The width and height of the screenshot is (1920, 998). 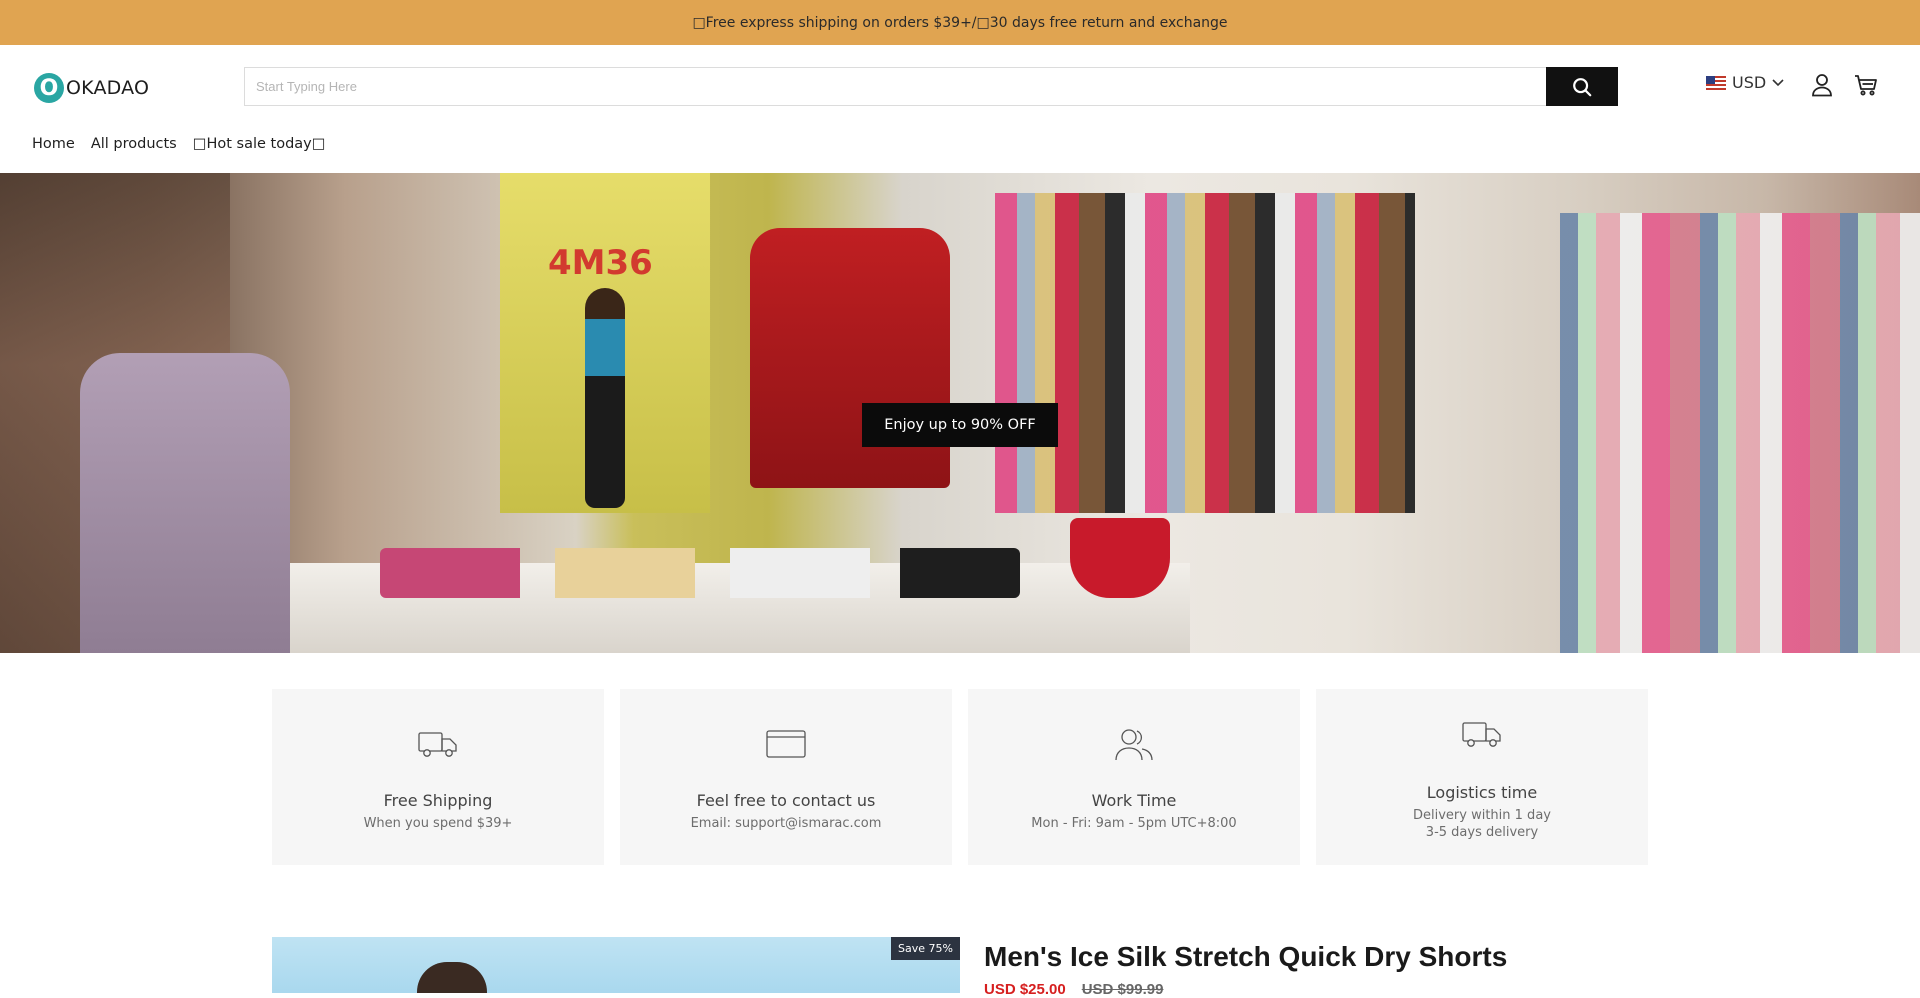 I want to click on logo: O OKADAO, so click(x=104, y=88).